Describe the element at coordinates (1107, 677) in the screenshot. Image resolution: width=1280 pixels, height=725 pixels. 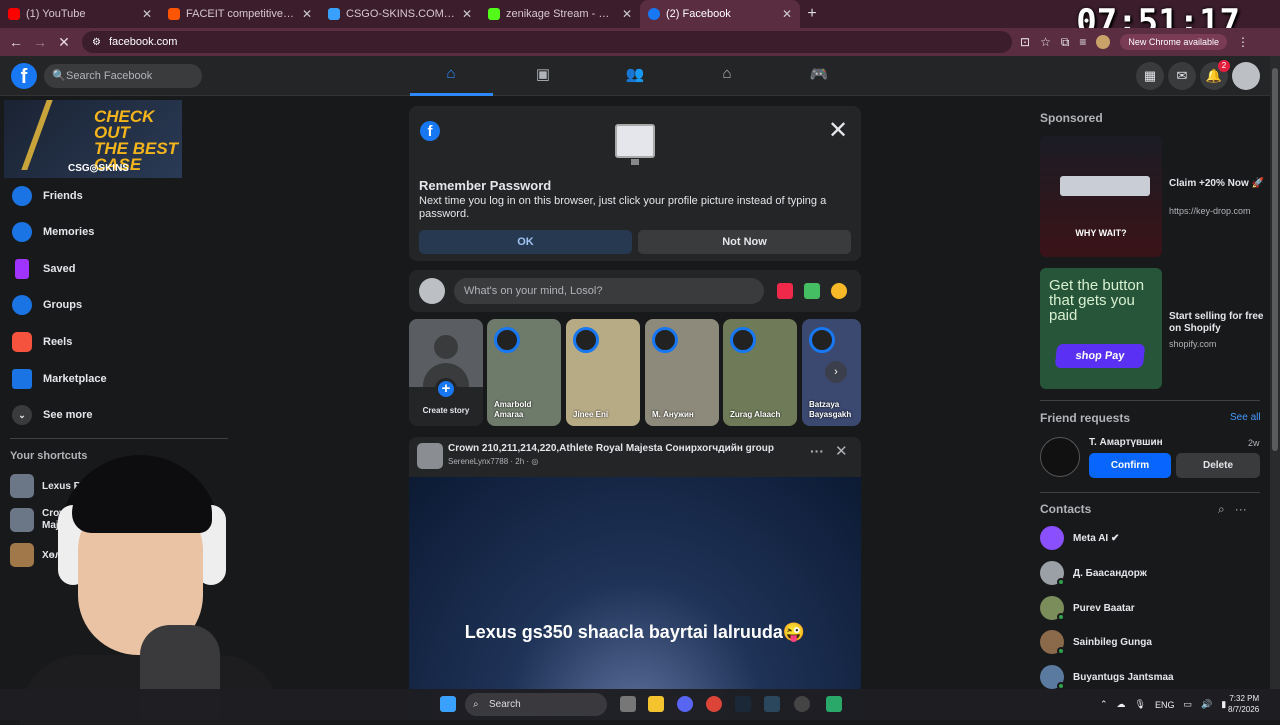
I see `contact-item: Buyantugs Jantsmaa` at that location.